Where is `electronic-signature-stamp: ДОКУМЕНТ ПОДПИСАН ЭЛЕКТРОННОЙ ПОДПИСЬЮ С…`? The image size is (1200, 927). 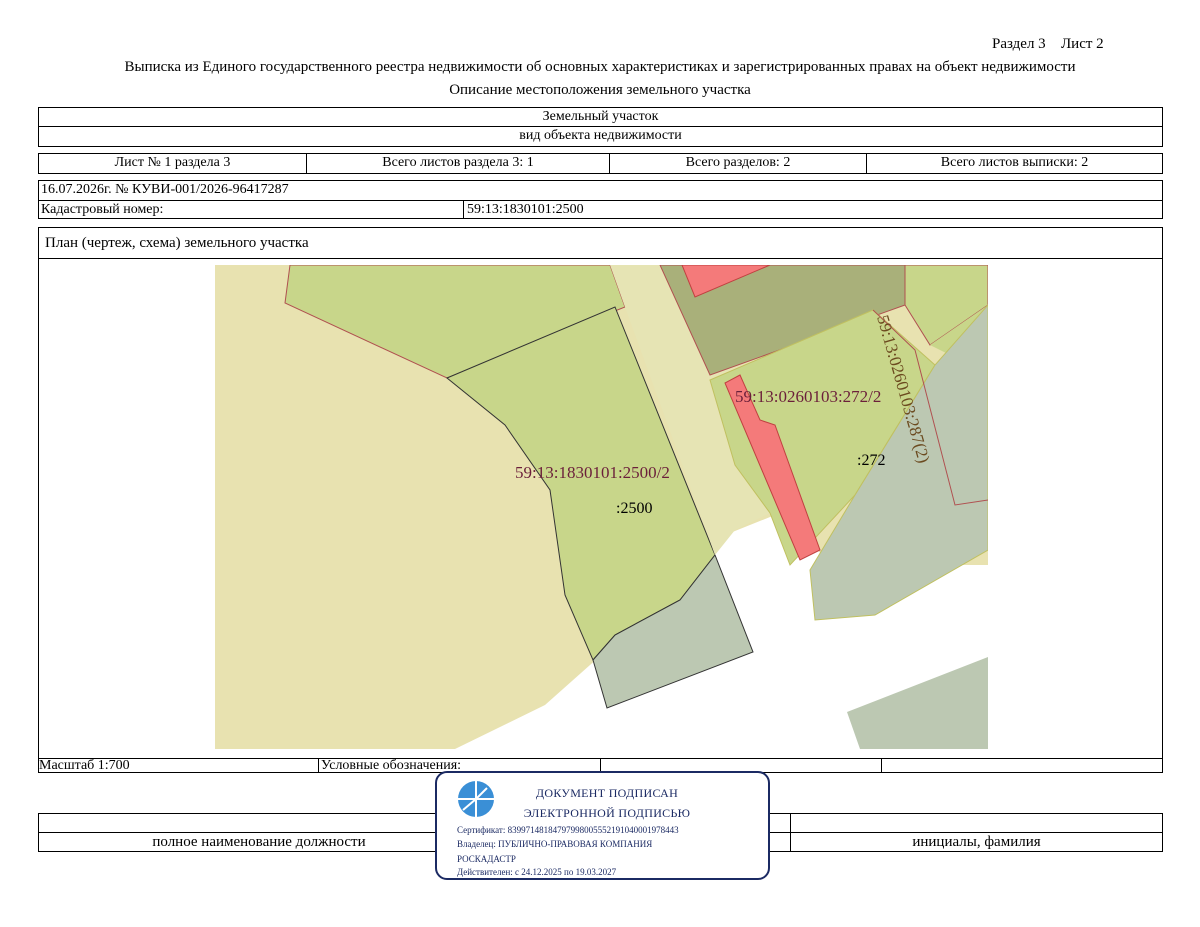
electronic-signature-stamp: ДОКУМЕНТ ПОДПИСАН ЭЛЕКТРОННОЙ ПОДПИСЬЮ С… is located at coordinates (602, 825).